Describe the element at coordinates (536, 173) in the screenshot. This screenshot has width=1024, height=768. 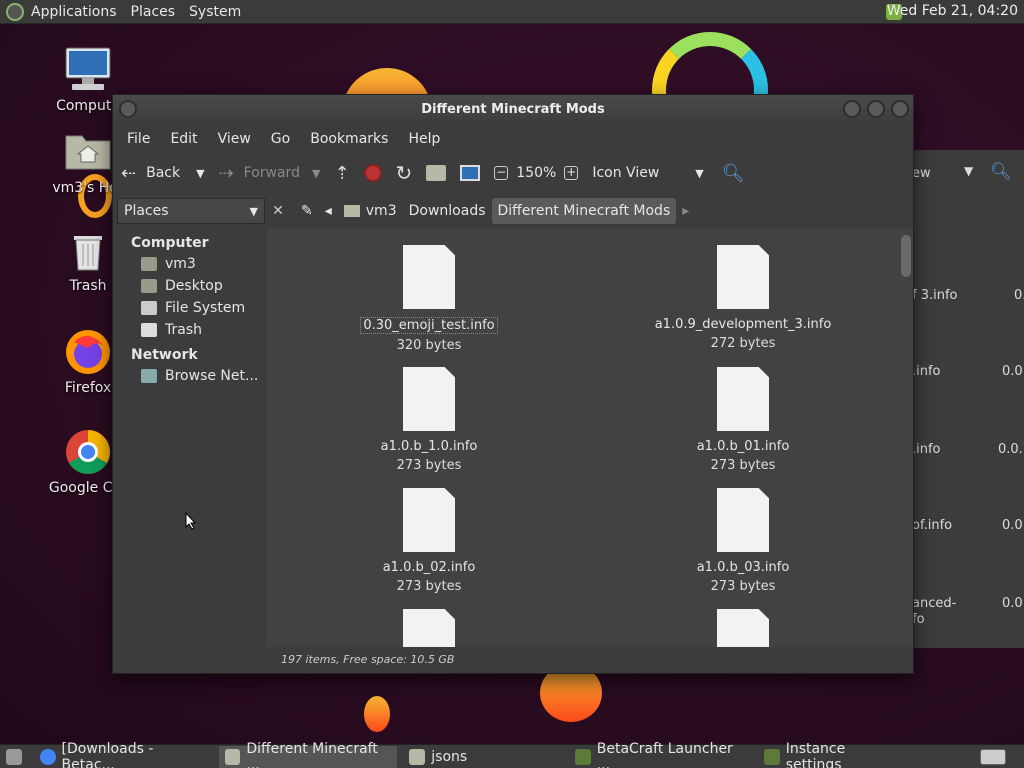
I see `zoom-level: 150%` at that location.